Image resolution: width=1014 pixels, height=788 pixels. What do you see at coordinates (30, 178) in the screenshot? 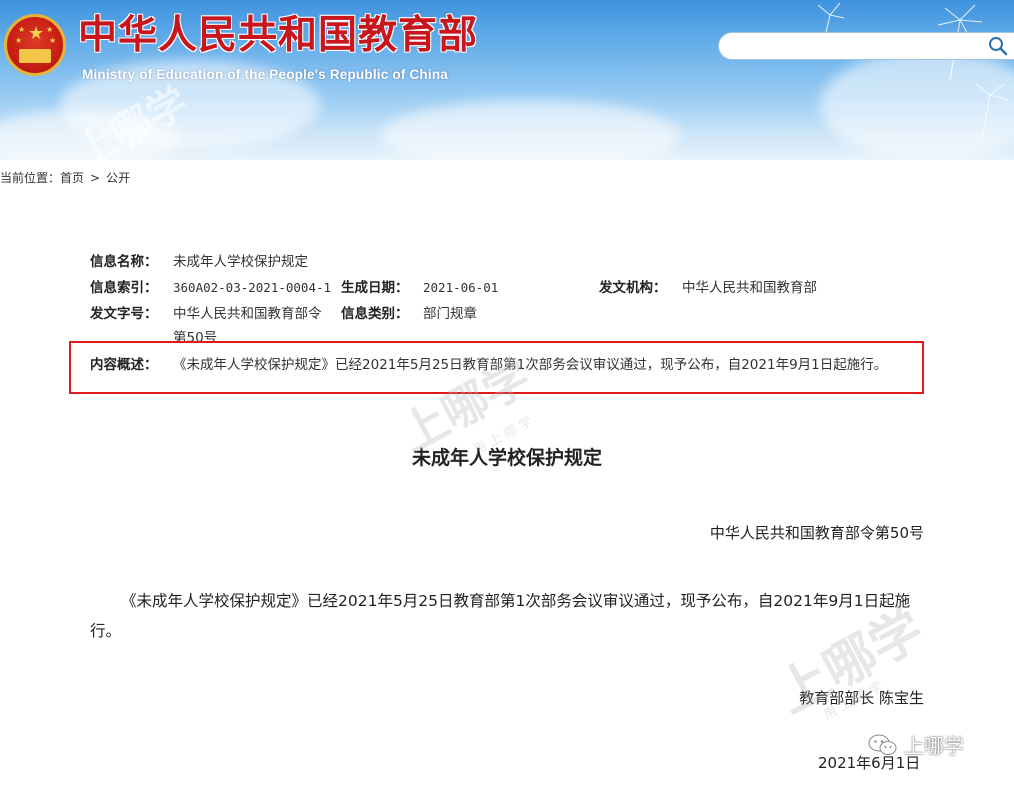
I see `breadcrumb-prefix: 当前位置：` at bounding box center [30, 178].